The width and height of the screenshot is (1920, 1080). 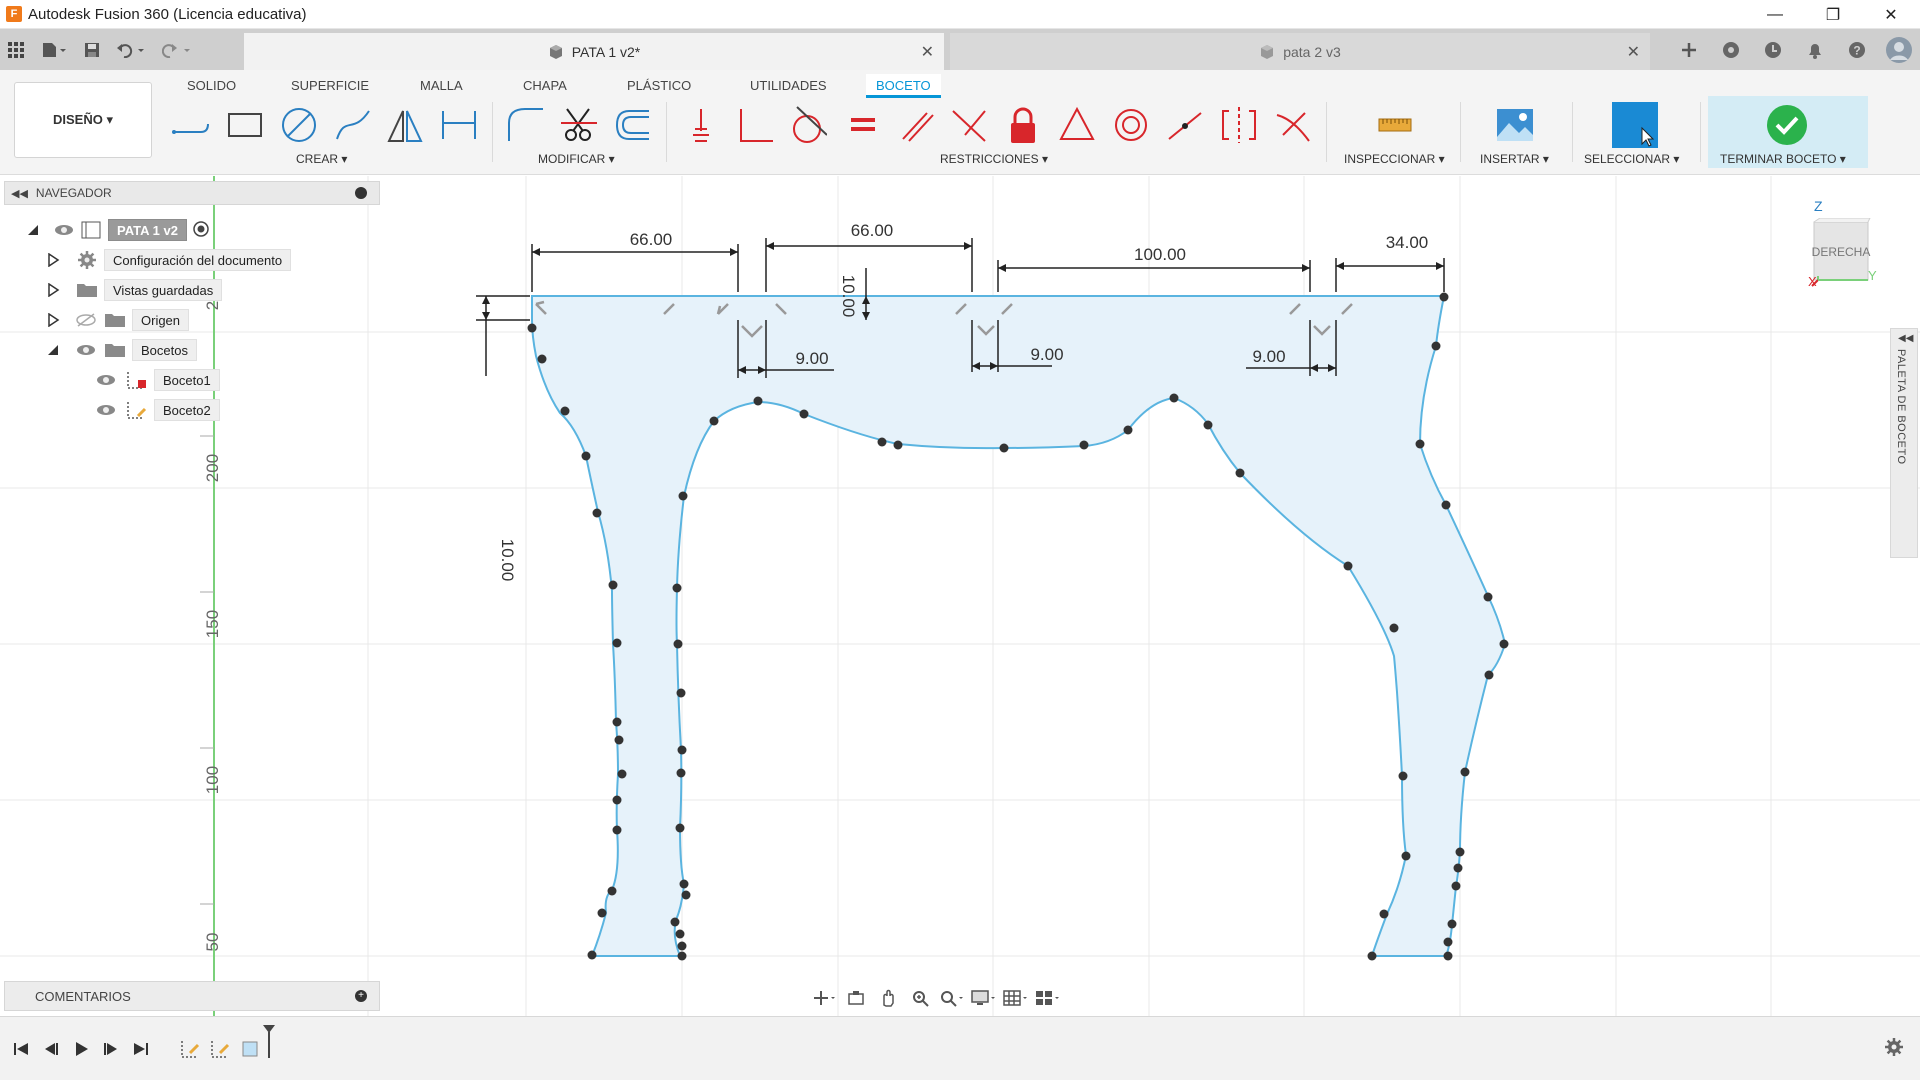 What do you see at coordinates (192, 193) in the screenshot?
I see `browser-panel-header: ◀◀ NAVEGADOR` at bounding box center [192, 193].